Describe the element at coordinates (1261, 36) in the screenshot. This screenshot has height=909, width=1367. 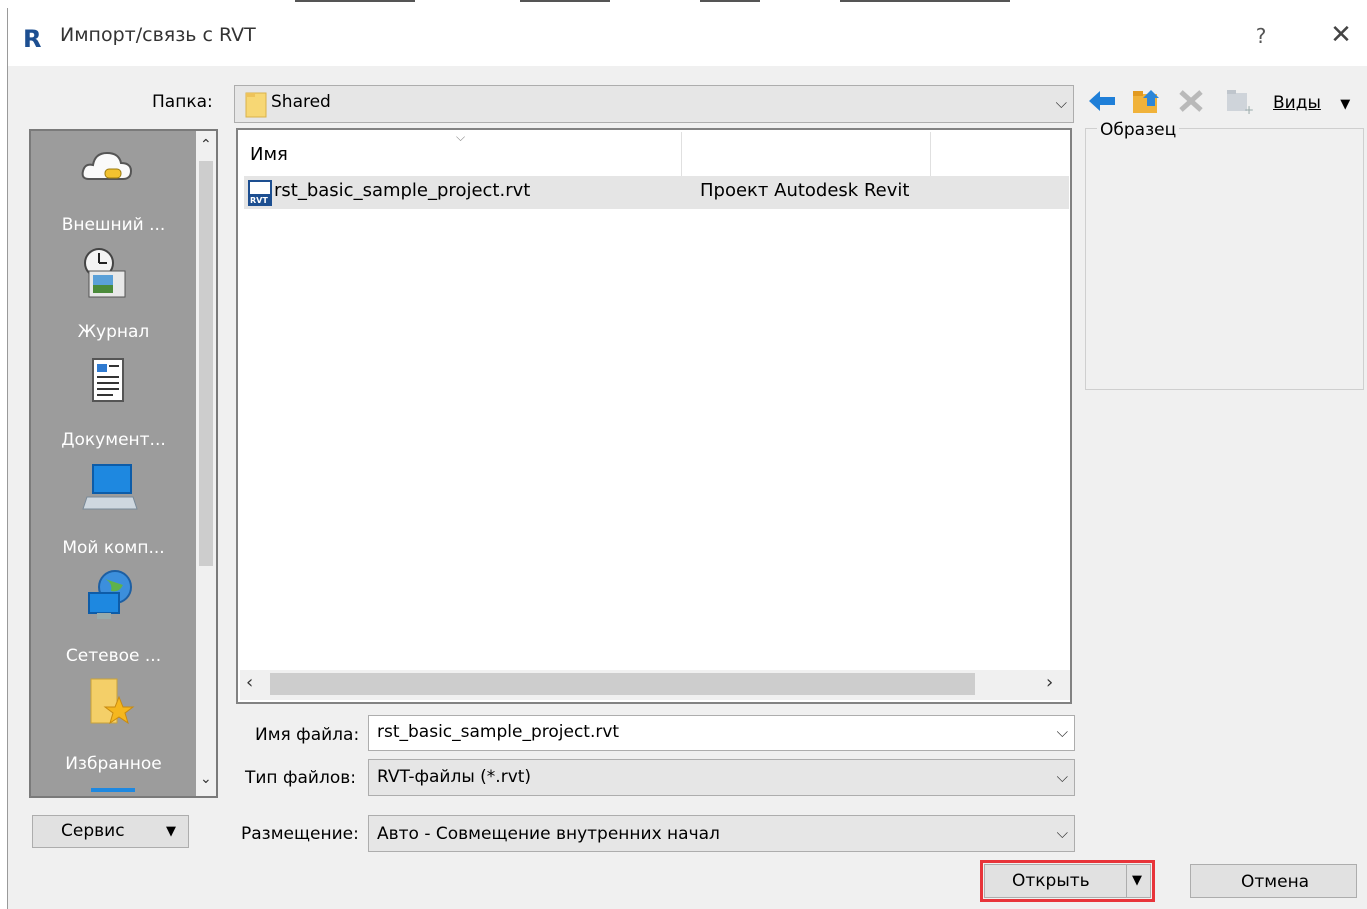
I see `help-button: ?` at that location.